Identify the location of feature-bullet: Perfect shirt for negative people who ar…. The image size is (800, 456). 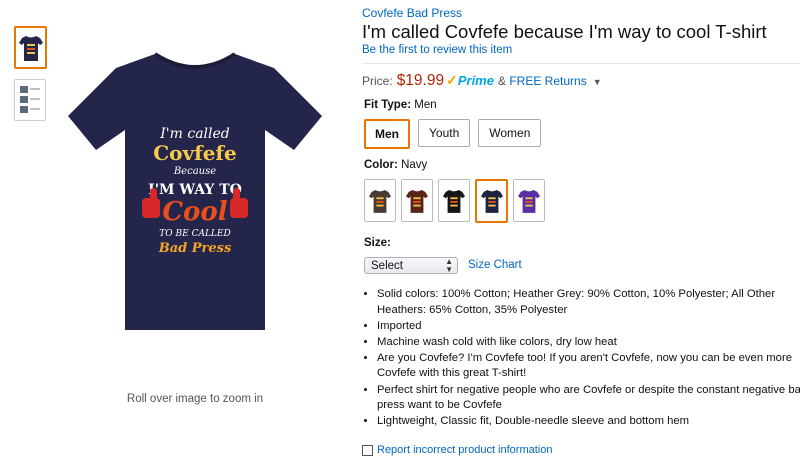
(588, 398).